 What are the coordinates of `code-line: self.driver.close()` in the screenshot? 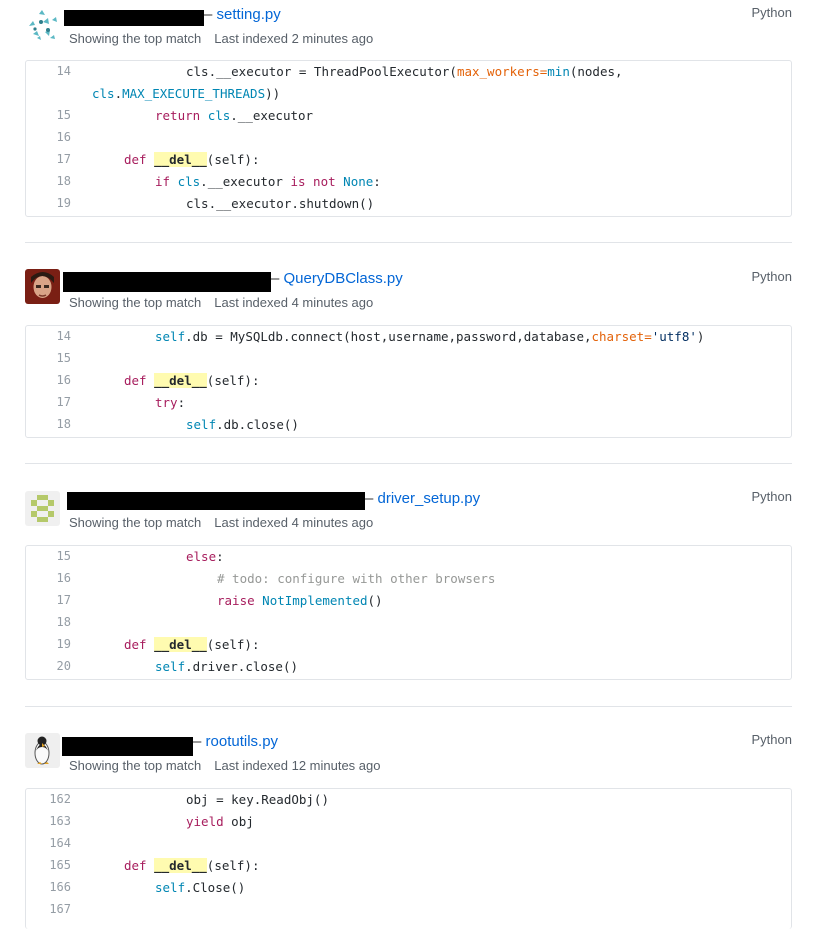 It's located at (226, 666).